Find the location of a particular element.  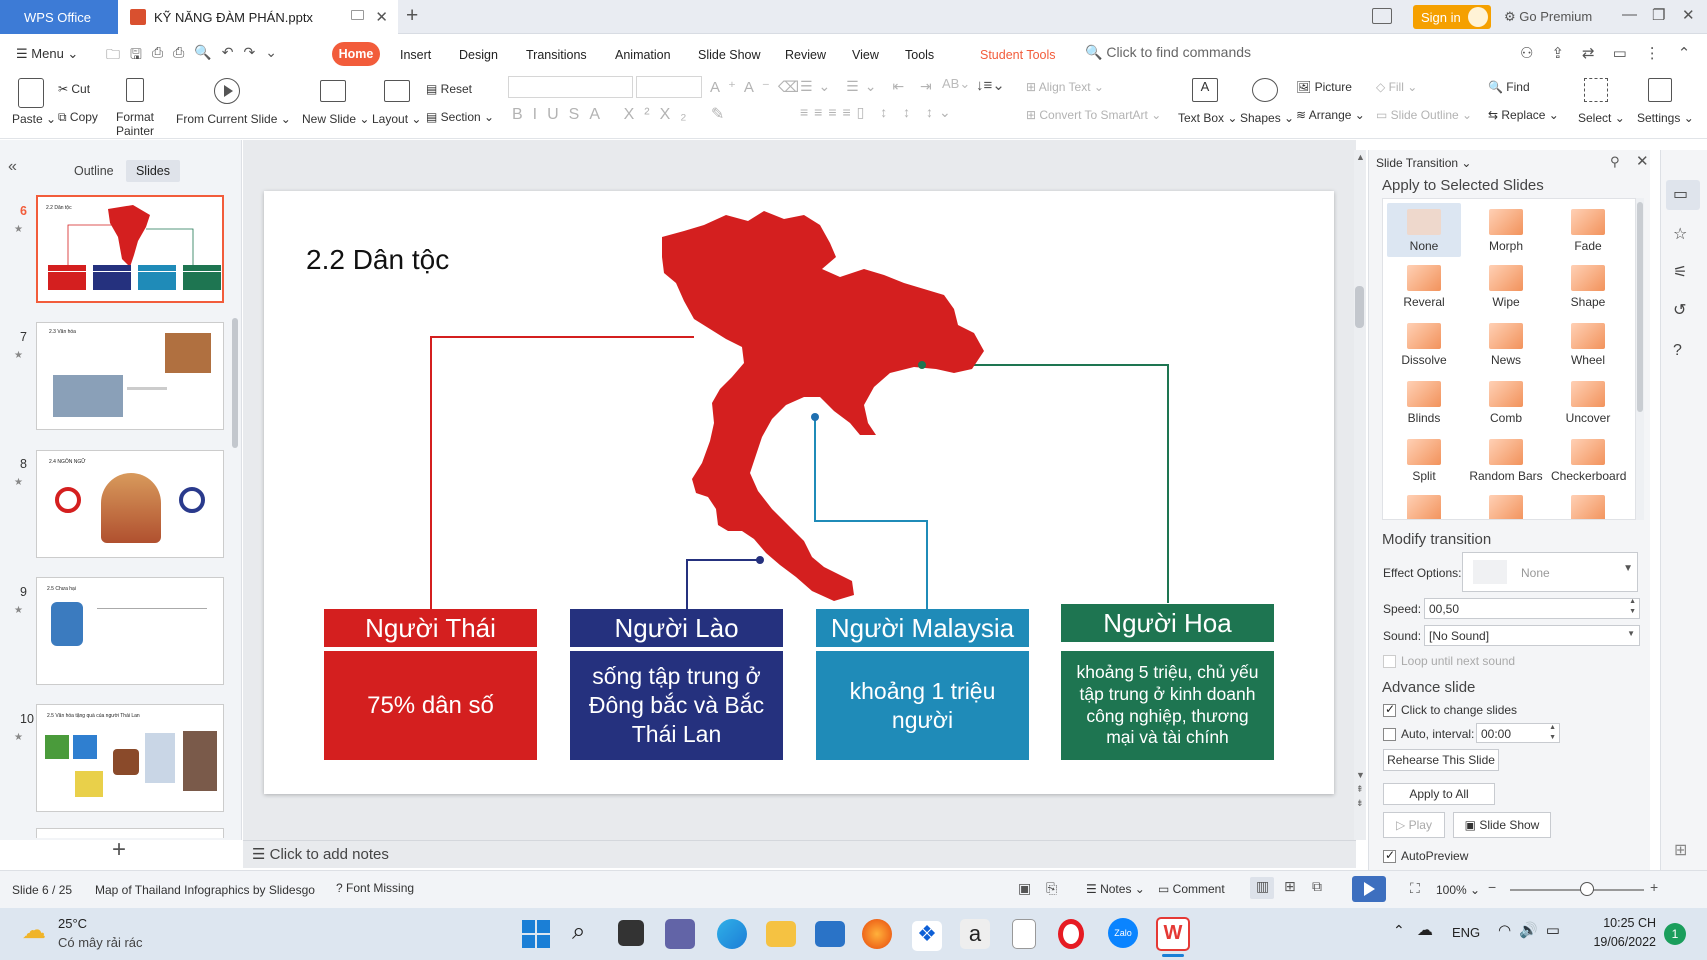

reading-view-icon: ⧉ is located at coordinates (1317, 886).